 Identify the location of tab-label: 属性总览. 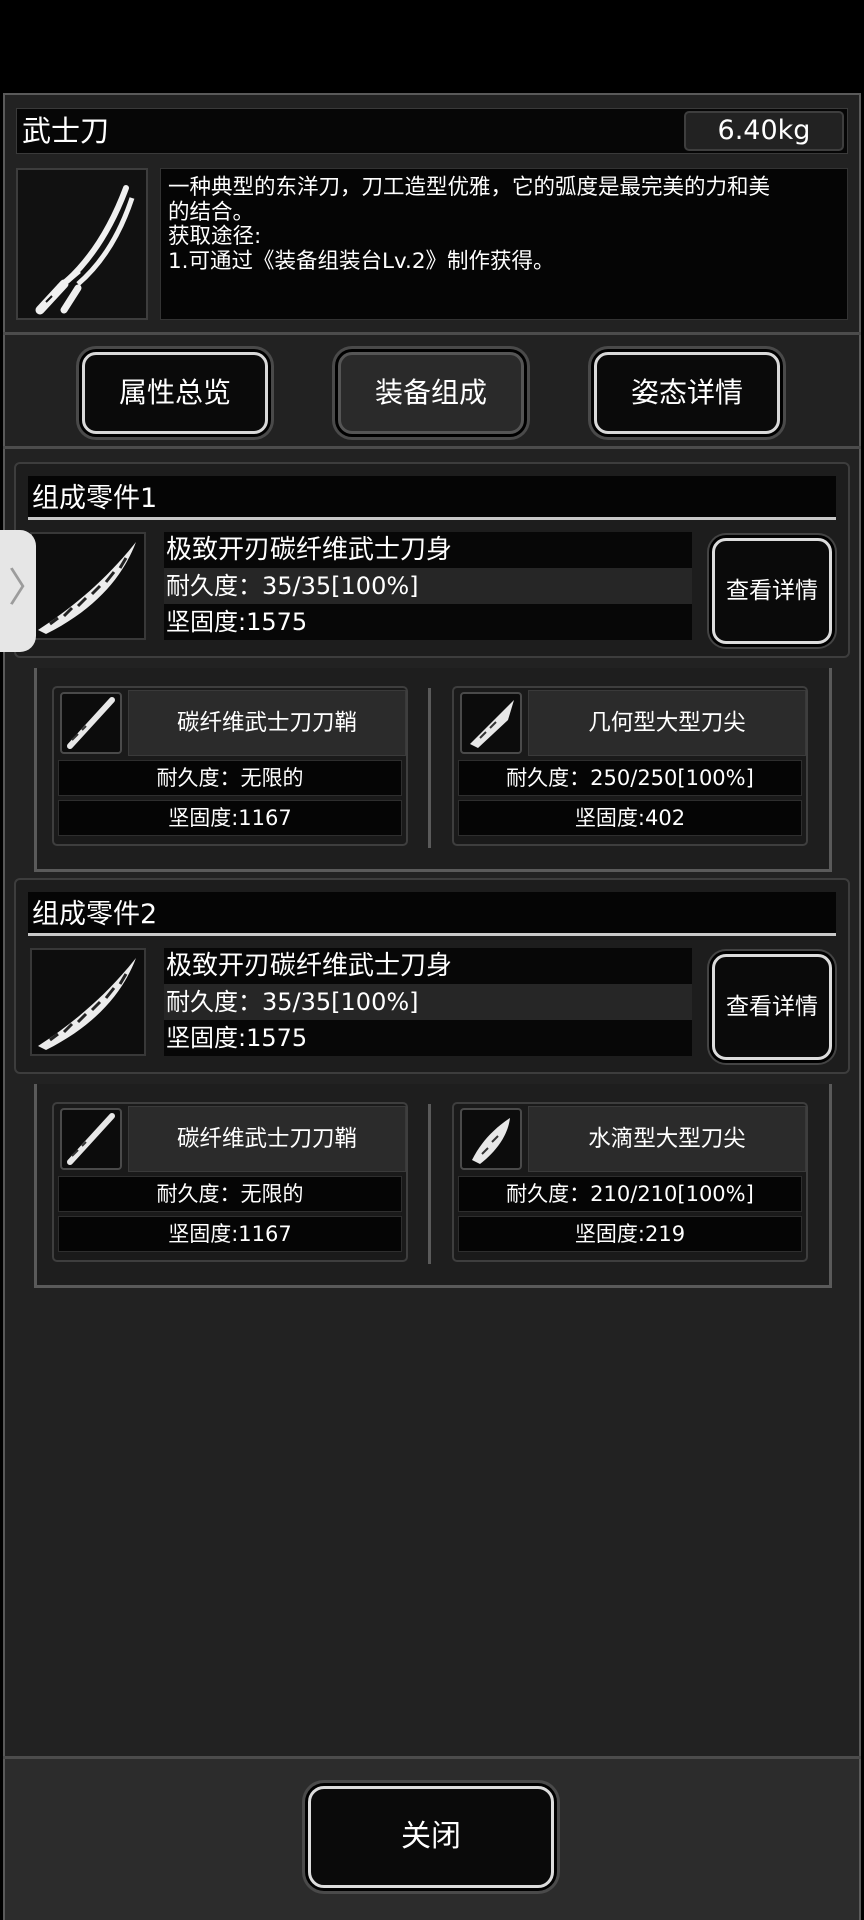
(174, 392).